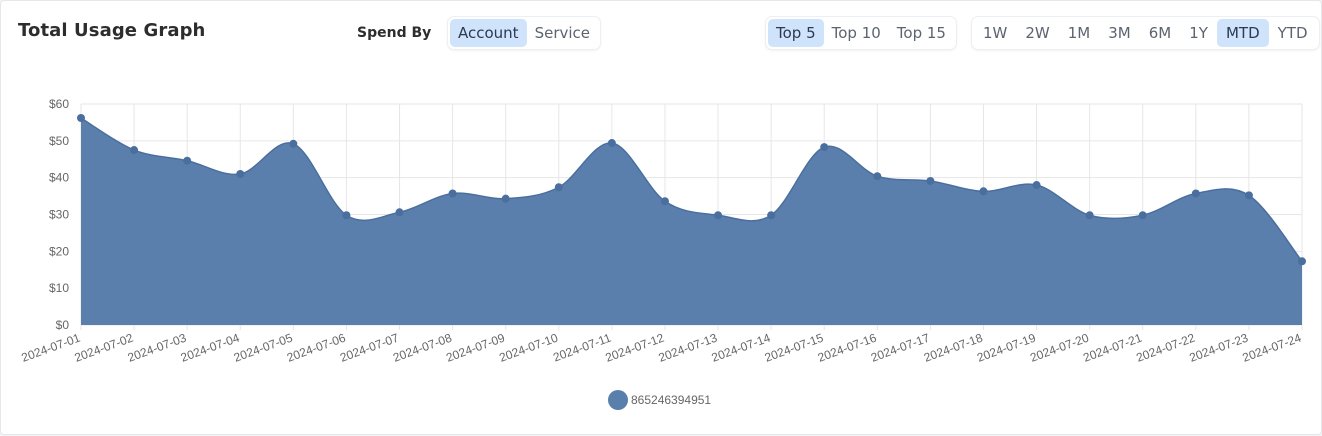 The height and width of the screenshot is (436, 1322). I want to click on x-tick-label: 2024-07-20, so click(1059, 348).